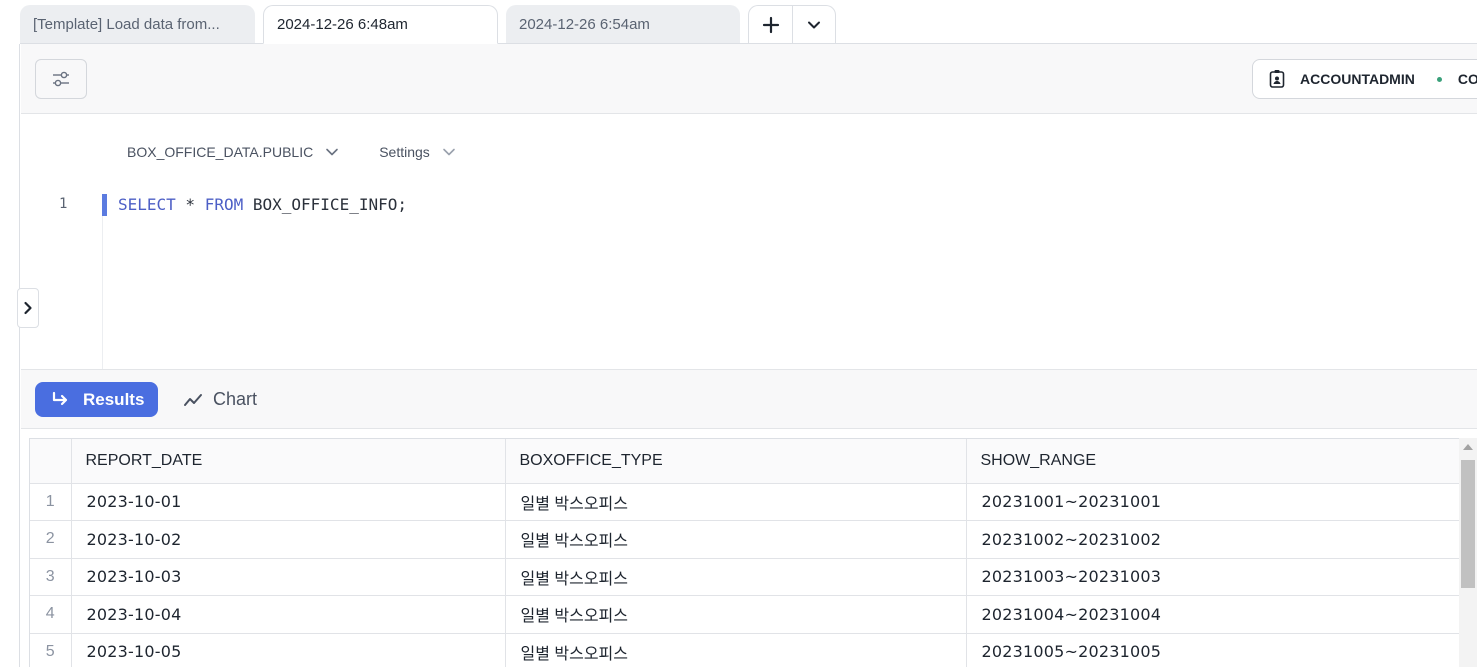  I want to click on tab-worksheet-654am: 2024-12-26 6:54am, so click(623, 24).